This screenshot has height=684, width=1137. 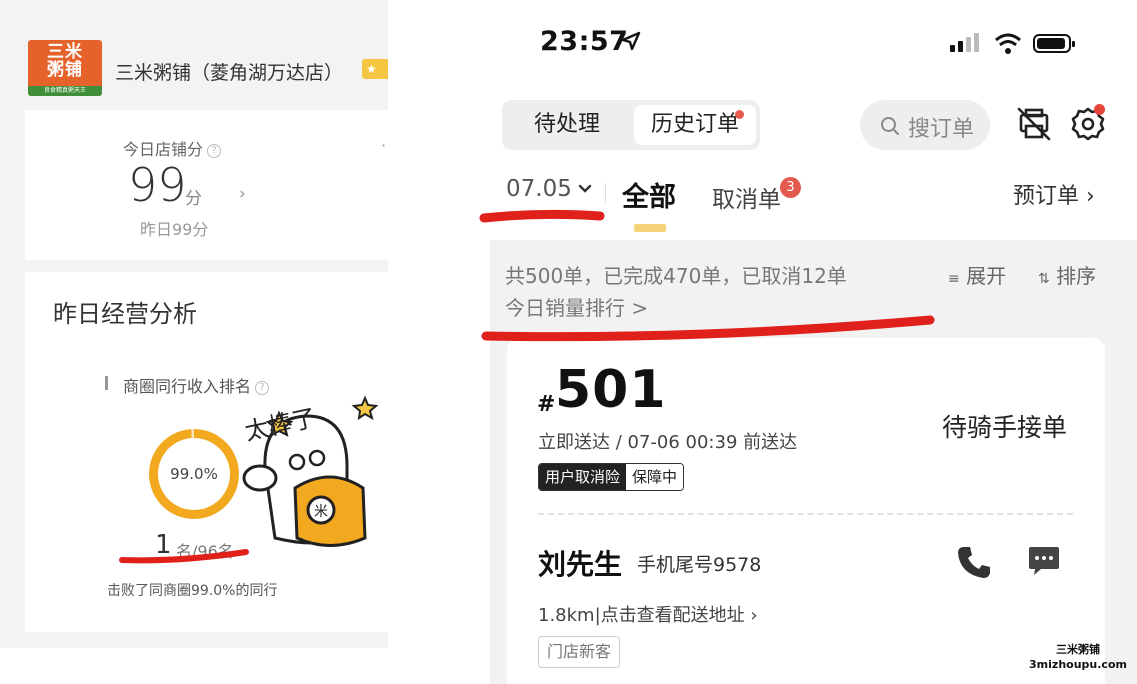 What do you see at coordinates (157, 185) in the screenshot?
I see `store-score-value: 99` at bounding box center [157, 185].